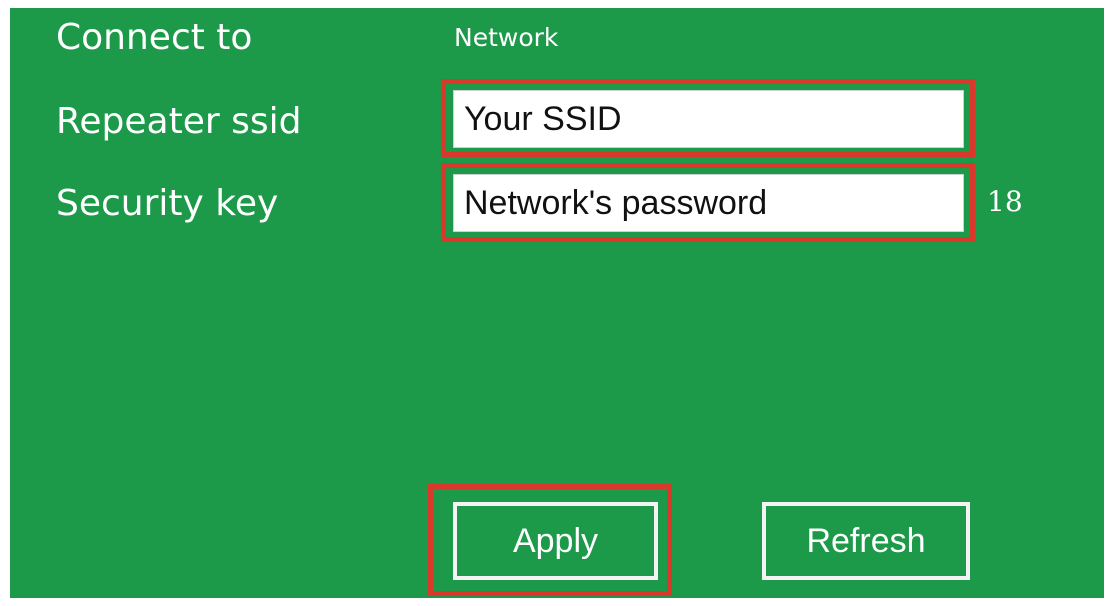  Describe the element at coordinates (866, 541) in the screenshot. I see `refresh-button: Refresh` at that location.